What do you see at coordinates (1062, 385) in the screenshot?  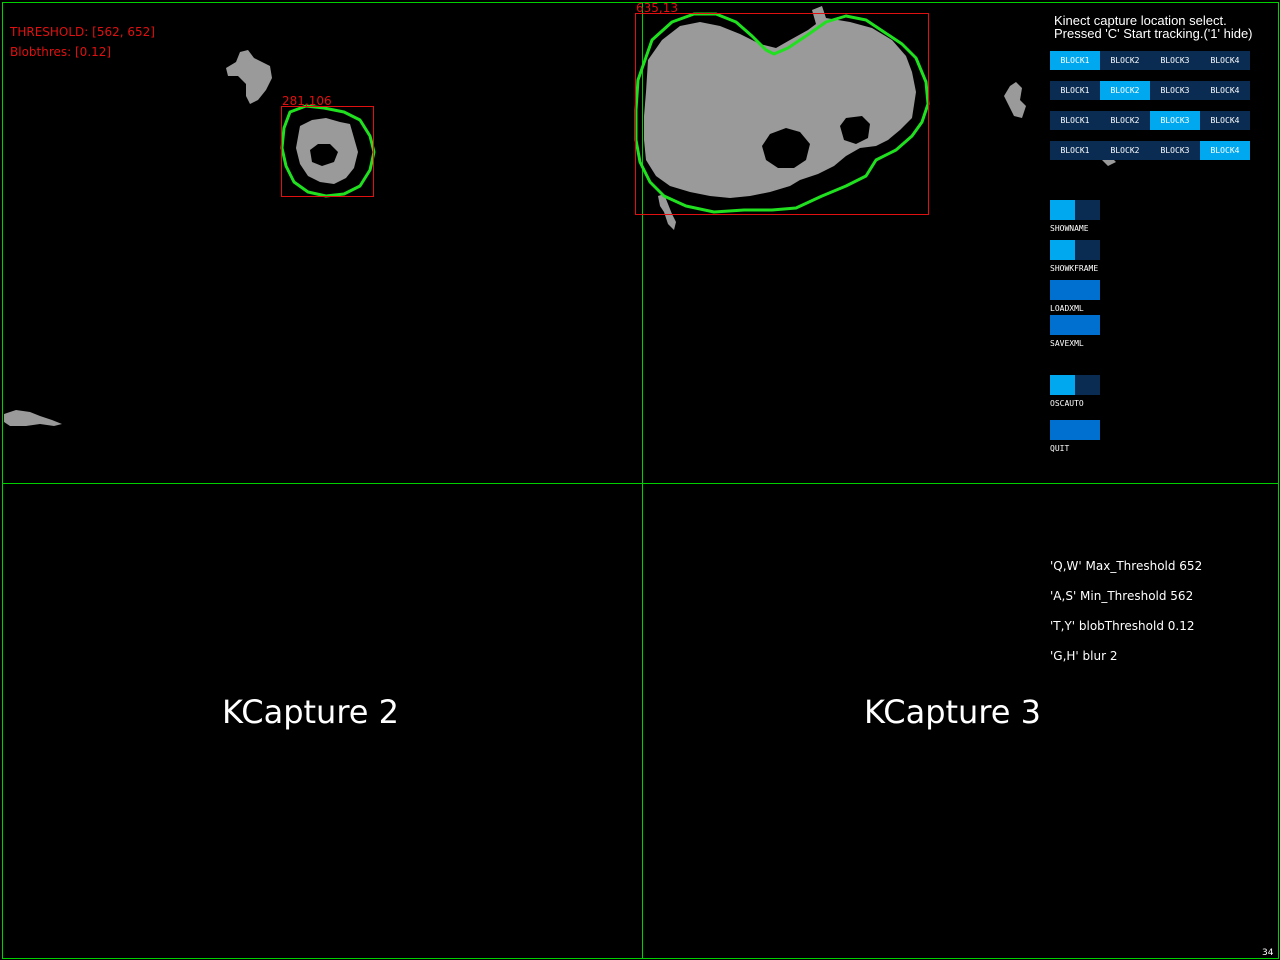 I see `oscauto-toggle-fill` at bounding box center [1062, 385].